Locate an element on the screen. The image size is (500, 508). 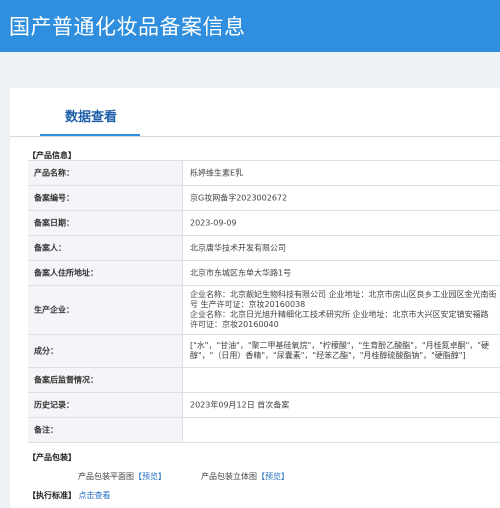
row-label: 备案人住所地址： is located at coordinates (105, 273).